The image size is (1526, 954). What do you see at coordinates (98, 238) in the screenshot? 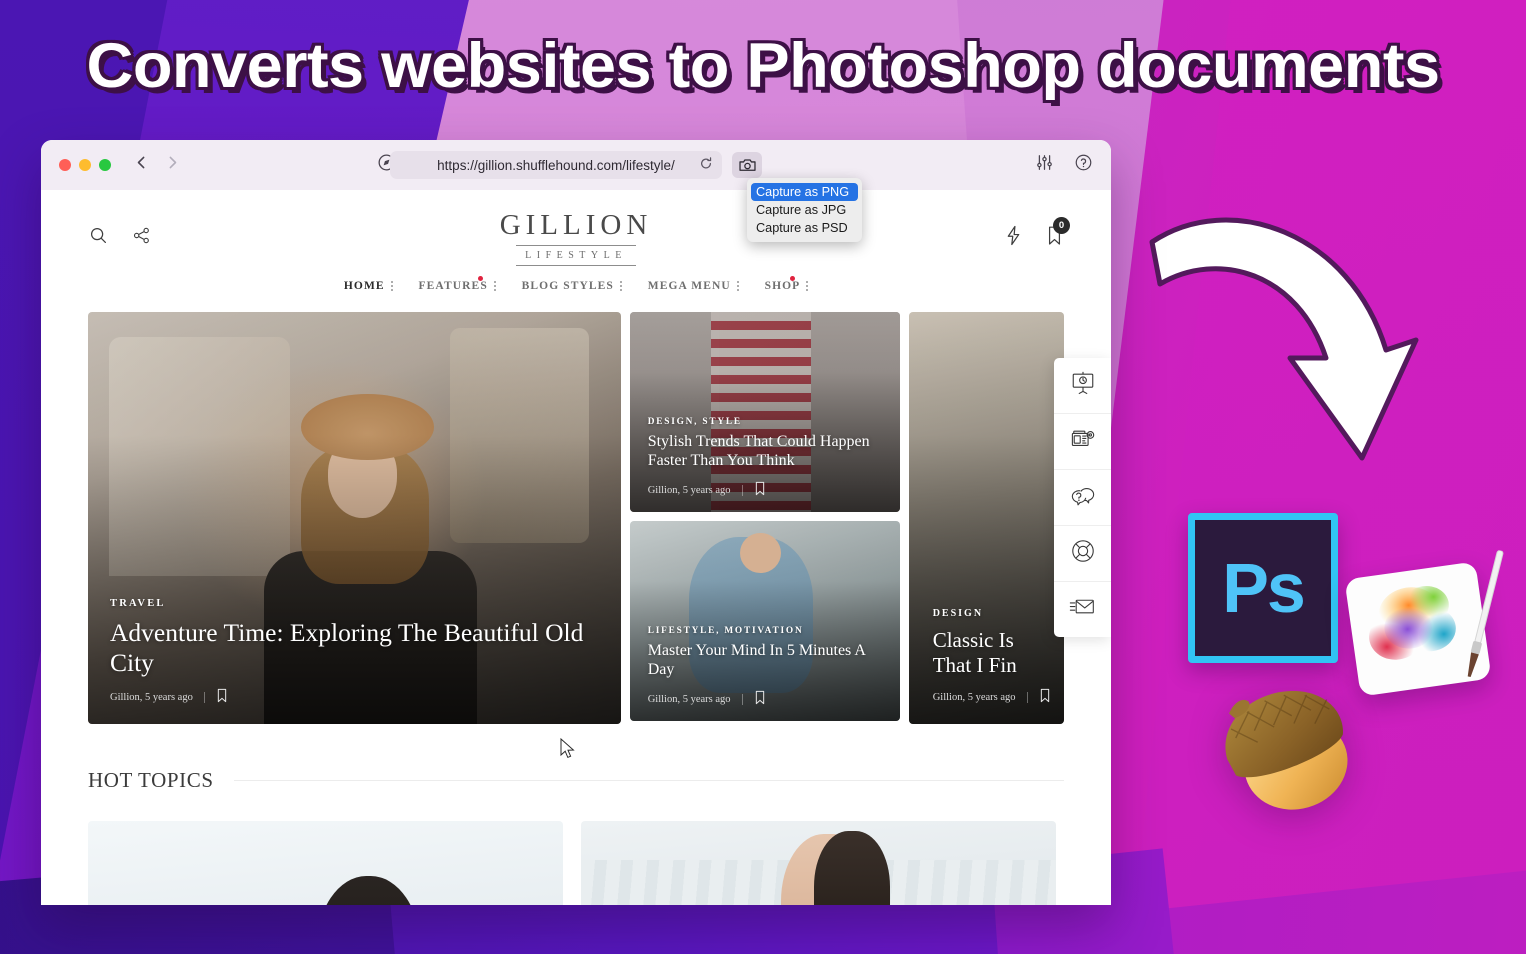
I see `search-icon` at bounding box center [98, 238].